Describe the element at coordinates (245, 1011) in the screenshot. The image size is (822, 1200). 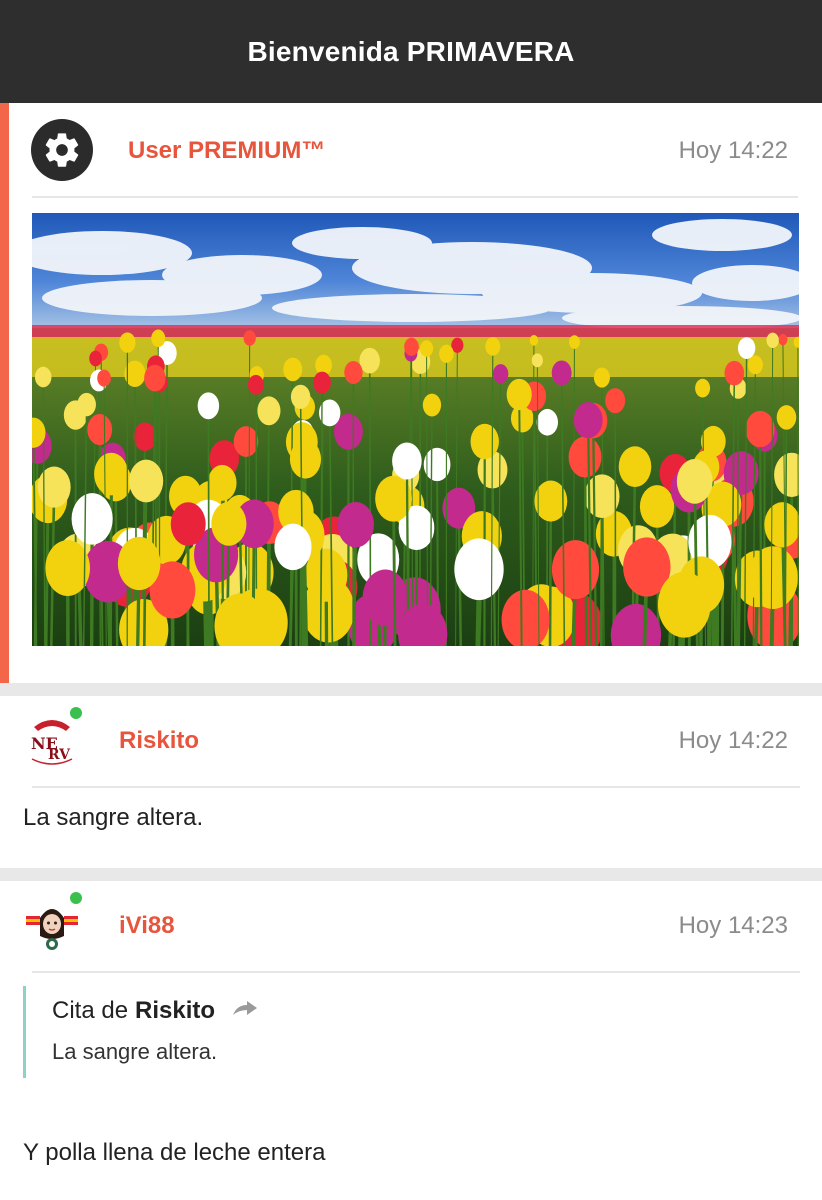
I see `share-arrow-icon` at that location.